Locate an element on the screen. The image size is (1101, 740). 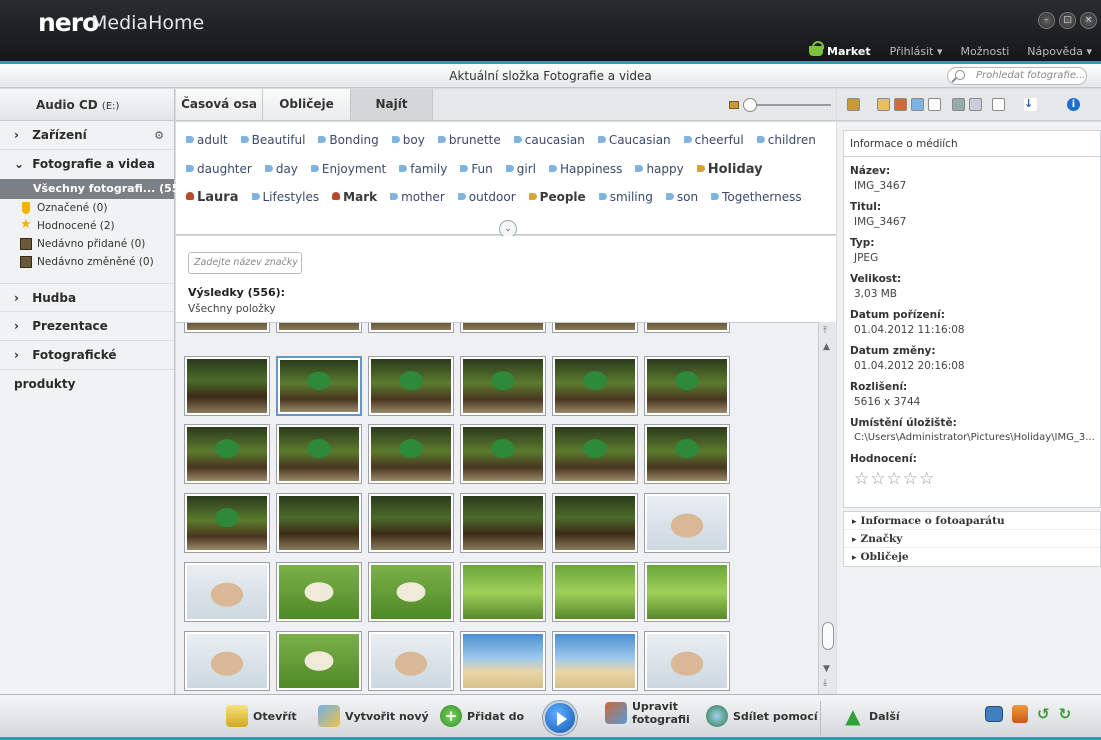
person-tag-mark: Mark is located at coordinates (354, 197).